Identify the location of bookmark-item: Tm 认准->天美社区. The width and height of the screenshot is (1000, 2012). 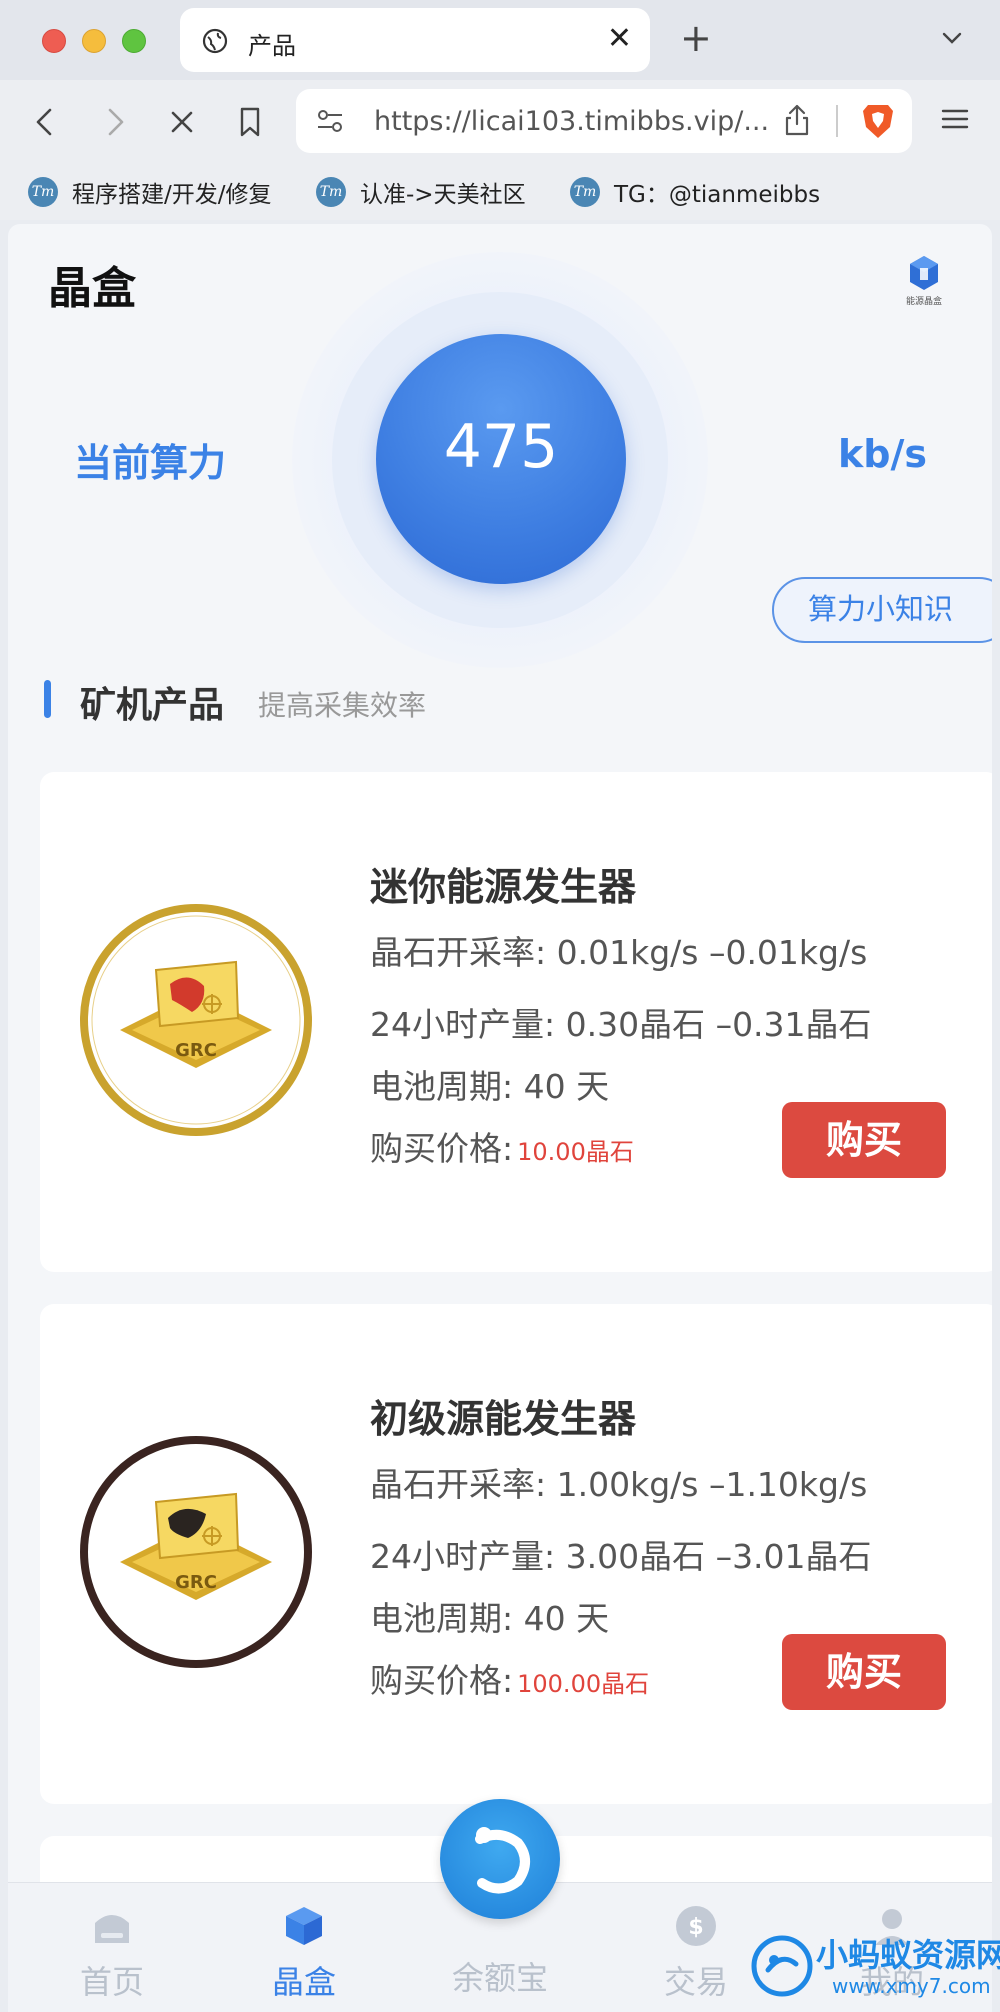
(421, 192).